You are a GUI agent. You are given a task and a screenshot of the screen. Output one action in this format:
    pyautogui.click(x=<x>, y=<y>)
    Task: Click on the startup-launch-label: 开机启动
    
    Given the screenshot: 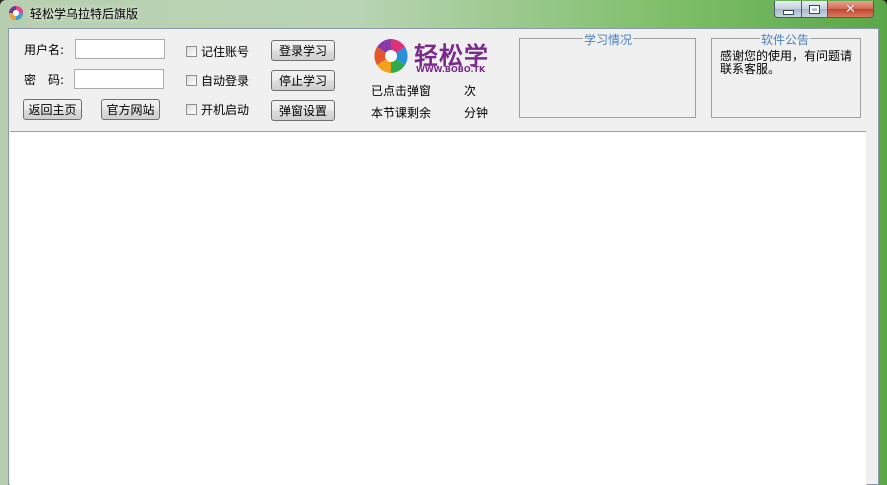 What is the action you would take?
    pyautogui.click(x=225, y=110)
    